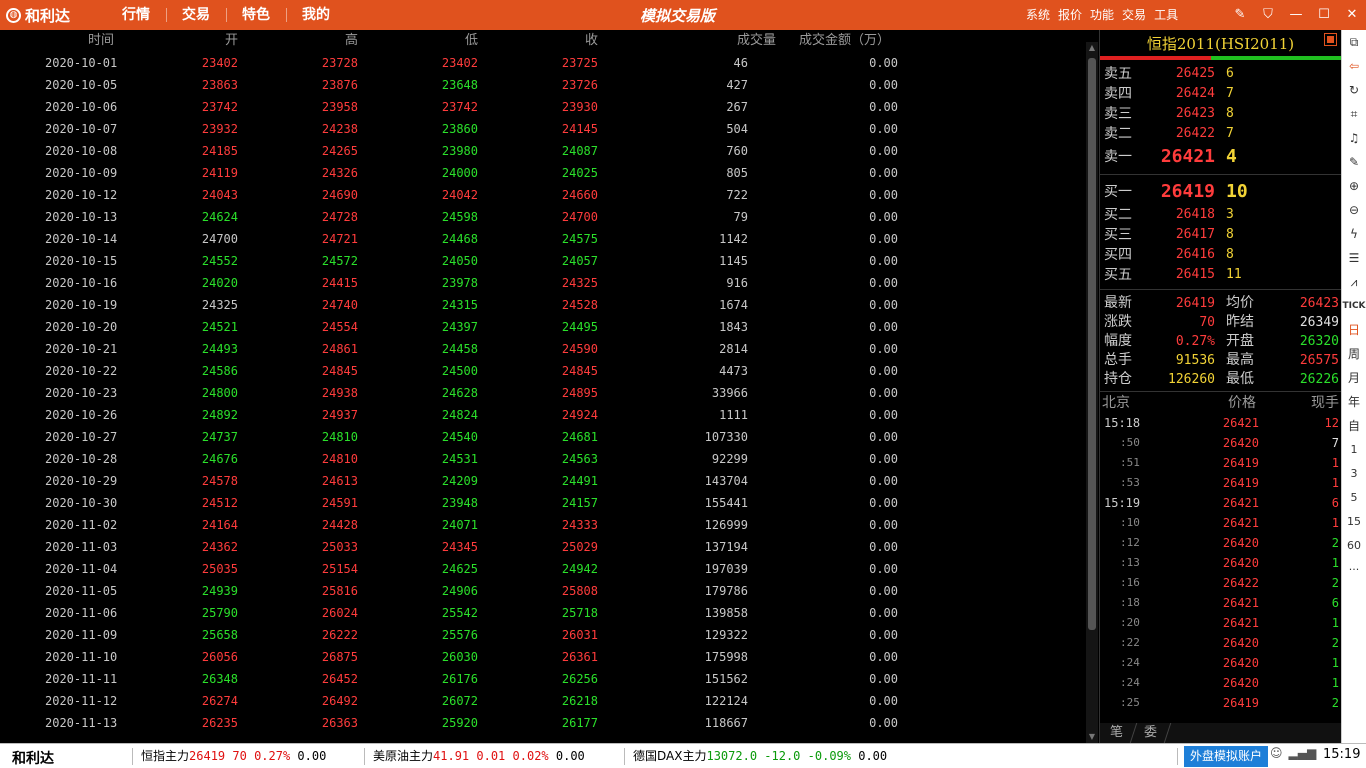 This screenshot has height=768, width=1366. I want to click on tick-row: :18 26421 6, so click(1220, 603).